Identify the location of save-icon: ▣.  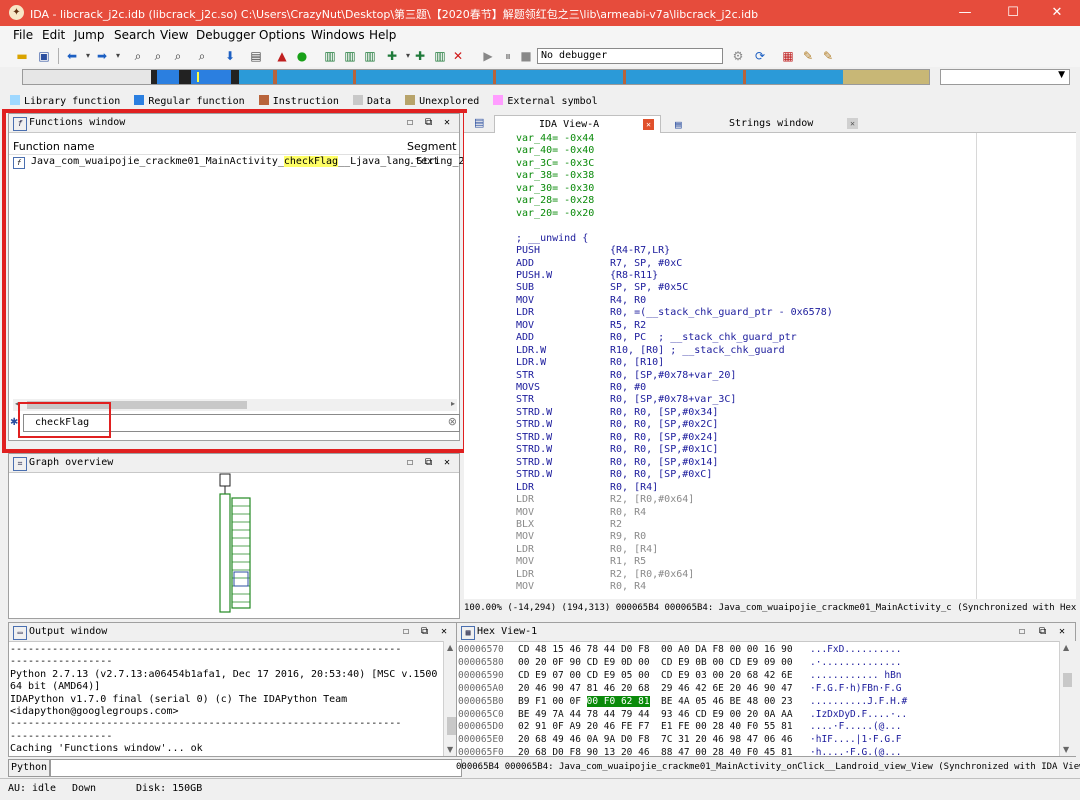
(44, 56).